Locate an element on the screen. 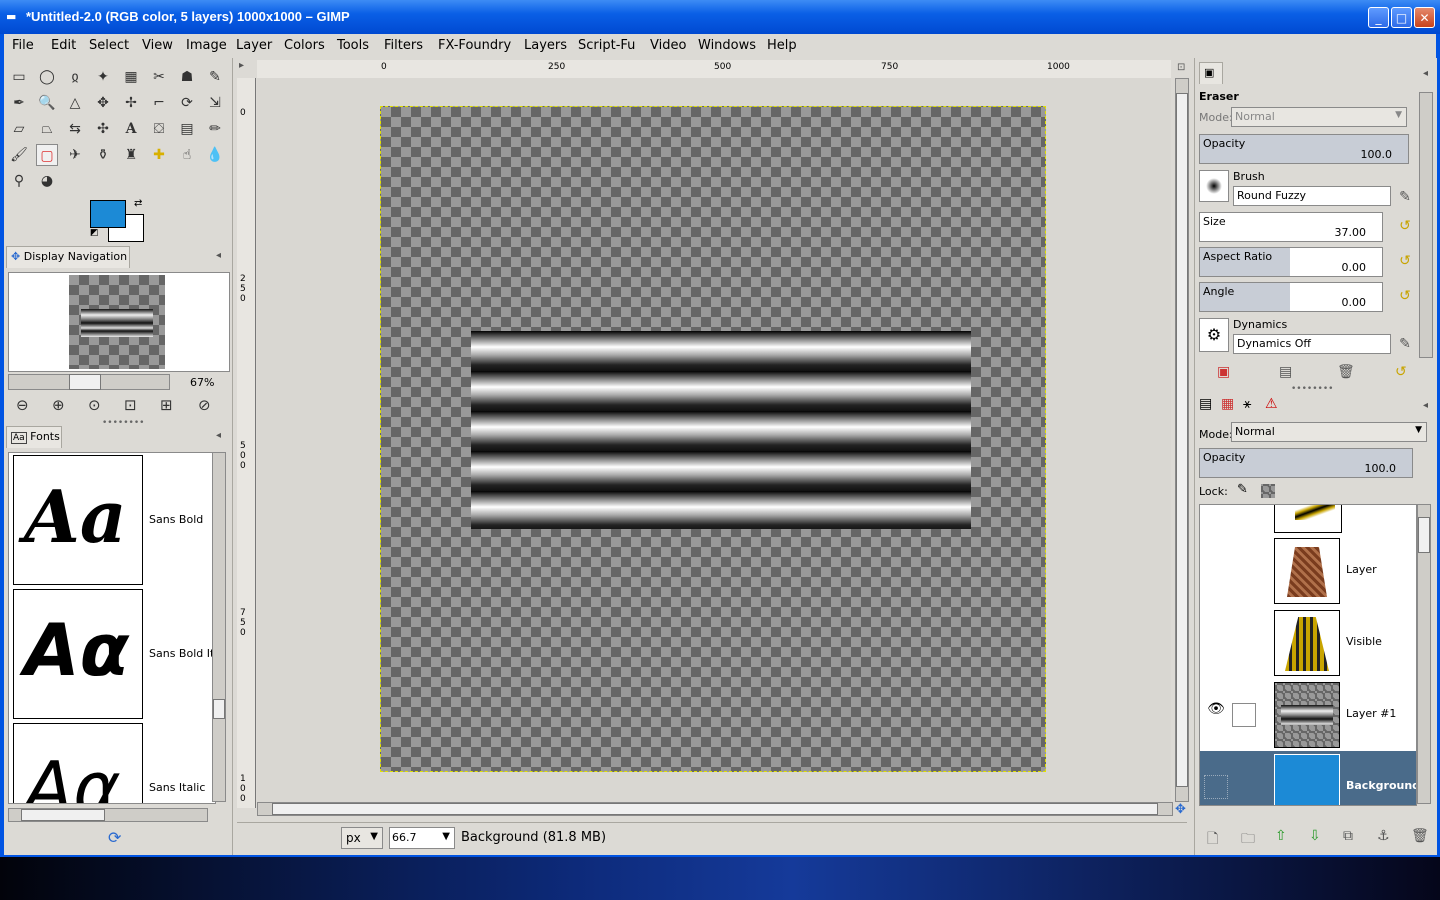 Image resolution: width=1440 pixels, height=900 pixels. perspective-icon: ⏢ is located at coordinates (47, 129).